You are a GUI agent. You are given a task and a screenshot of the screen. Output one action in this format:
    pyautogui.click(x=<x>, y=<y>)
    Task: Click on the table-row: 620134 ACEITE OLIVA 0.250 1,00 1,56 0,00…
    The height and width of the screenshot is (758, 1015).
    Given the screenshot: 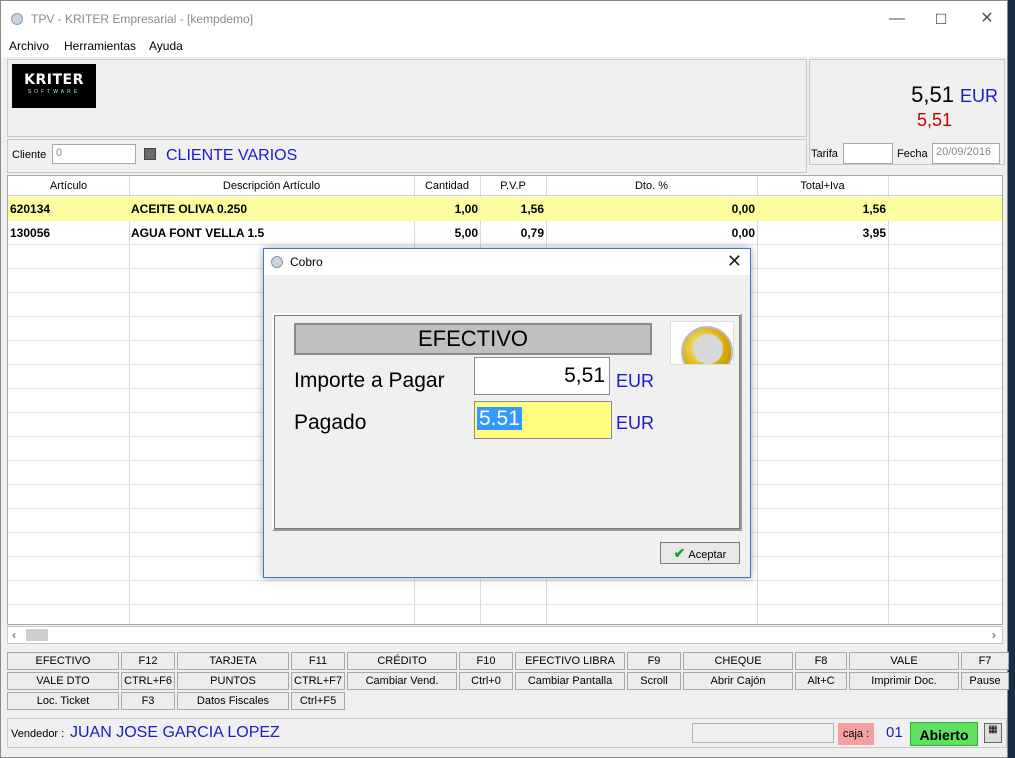 What is the action you would take?
    pyautogui.click(x=505, y=209)
    